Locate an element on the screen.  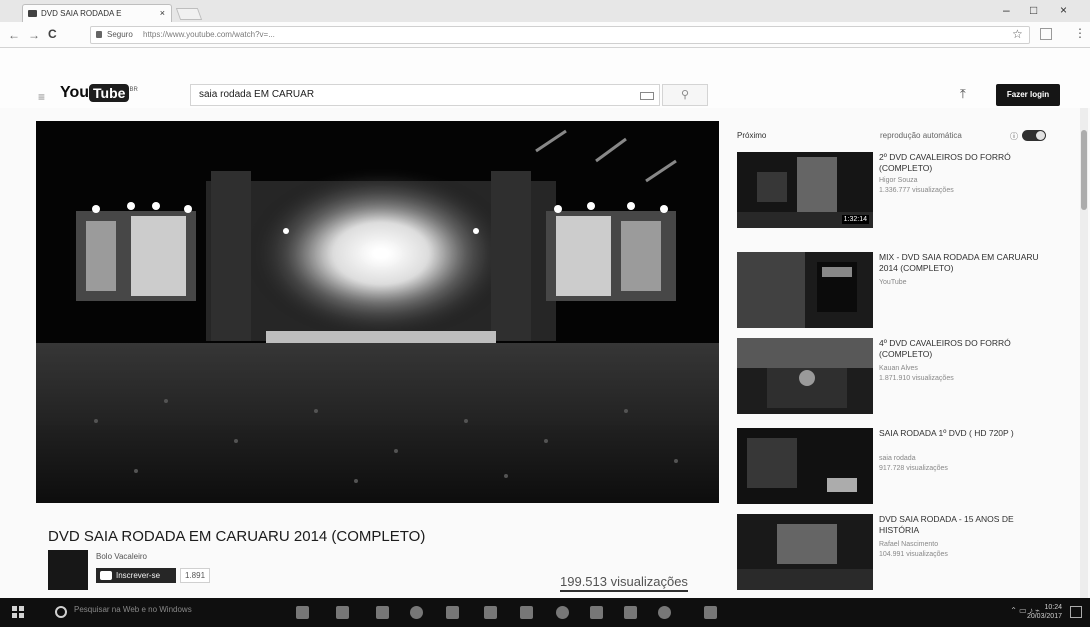
upload-icon: ⤒ is located at coordinates (963, 94).